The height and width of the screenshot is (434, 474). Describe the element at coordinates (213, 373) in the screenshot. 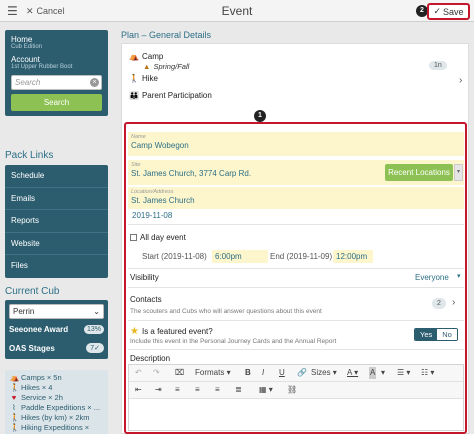

I see `formats-dropdown: Formats ▾` at that location.